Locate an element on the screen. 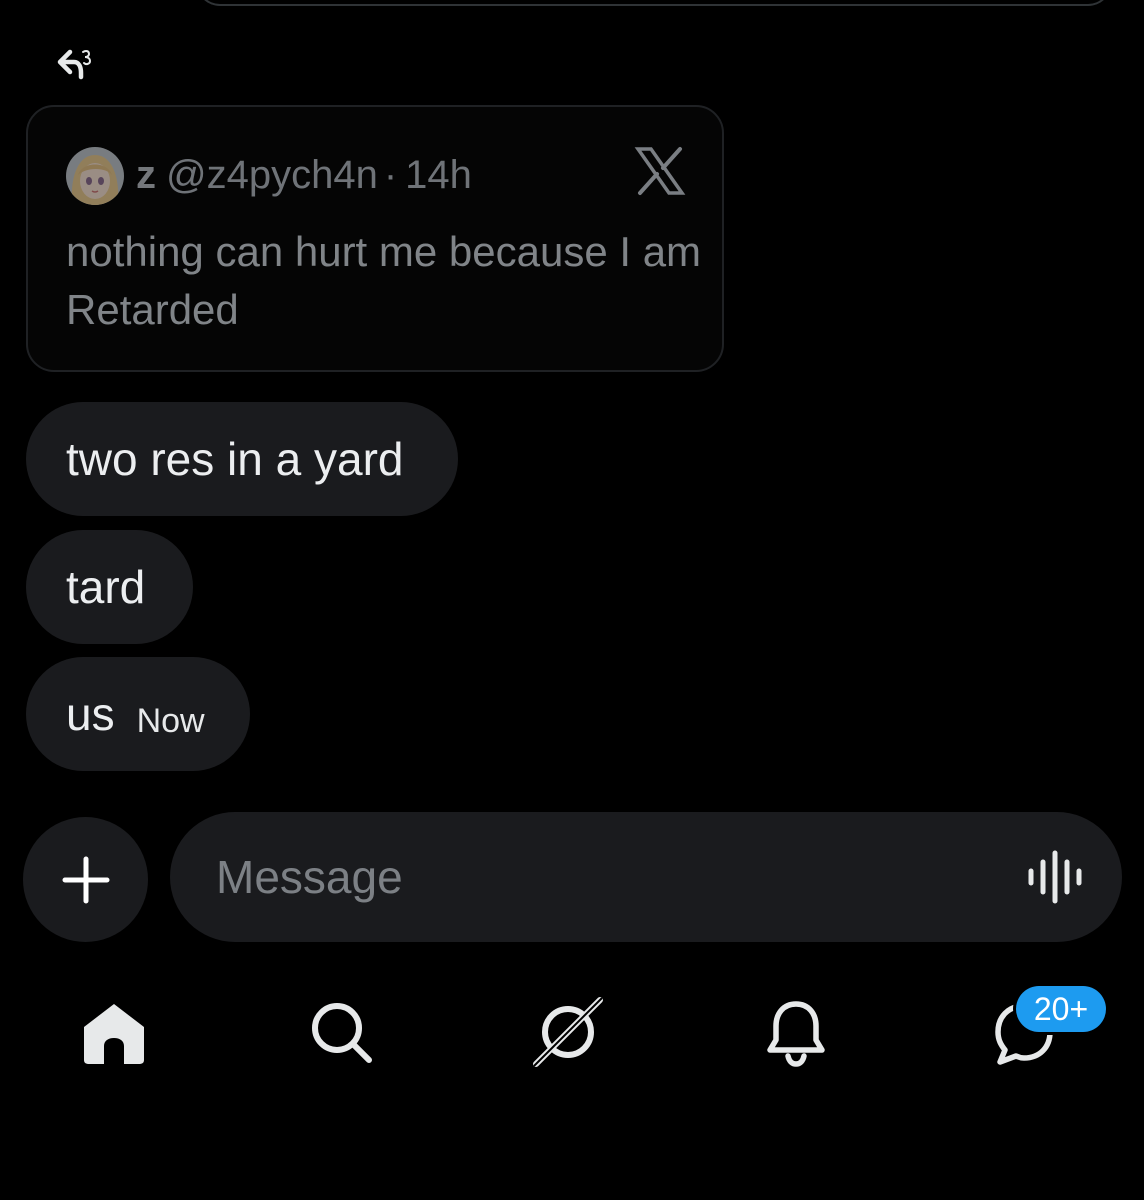 The width and height of the screenshot is (1144, 1200). plus-icon is located at coordinates (85, 879).